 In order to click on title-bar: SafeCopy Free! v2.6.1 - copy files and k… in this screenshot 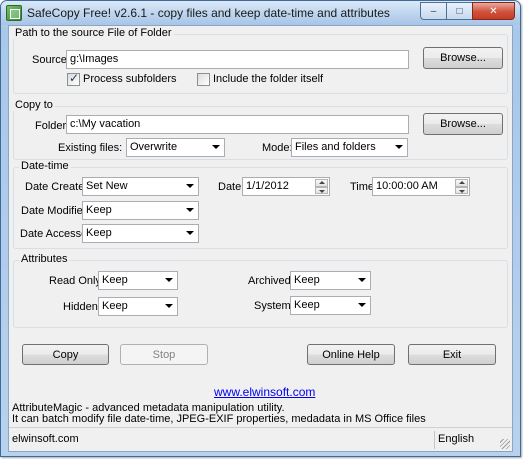, I will do `click(260, 13)`.